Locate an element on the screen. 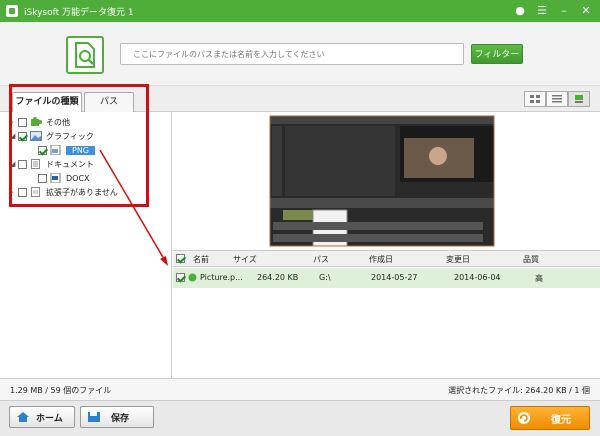 The height and width of the screenshot is (436, 600). tree-item-no-extension: ▸ 拡張子がありません is located at coordinates (64, 192).